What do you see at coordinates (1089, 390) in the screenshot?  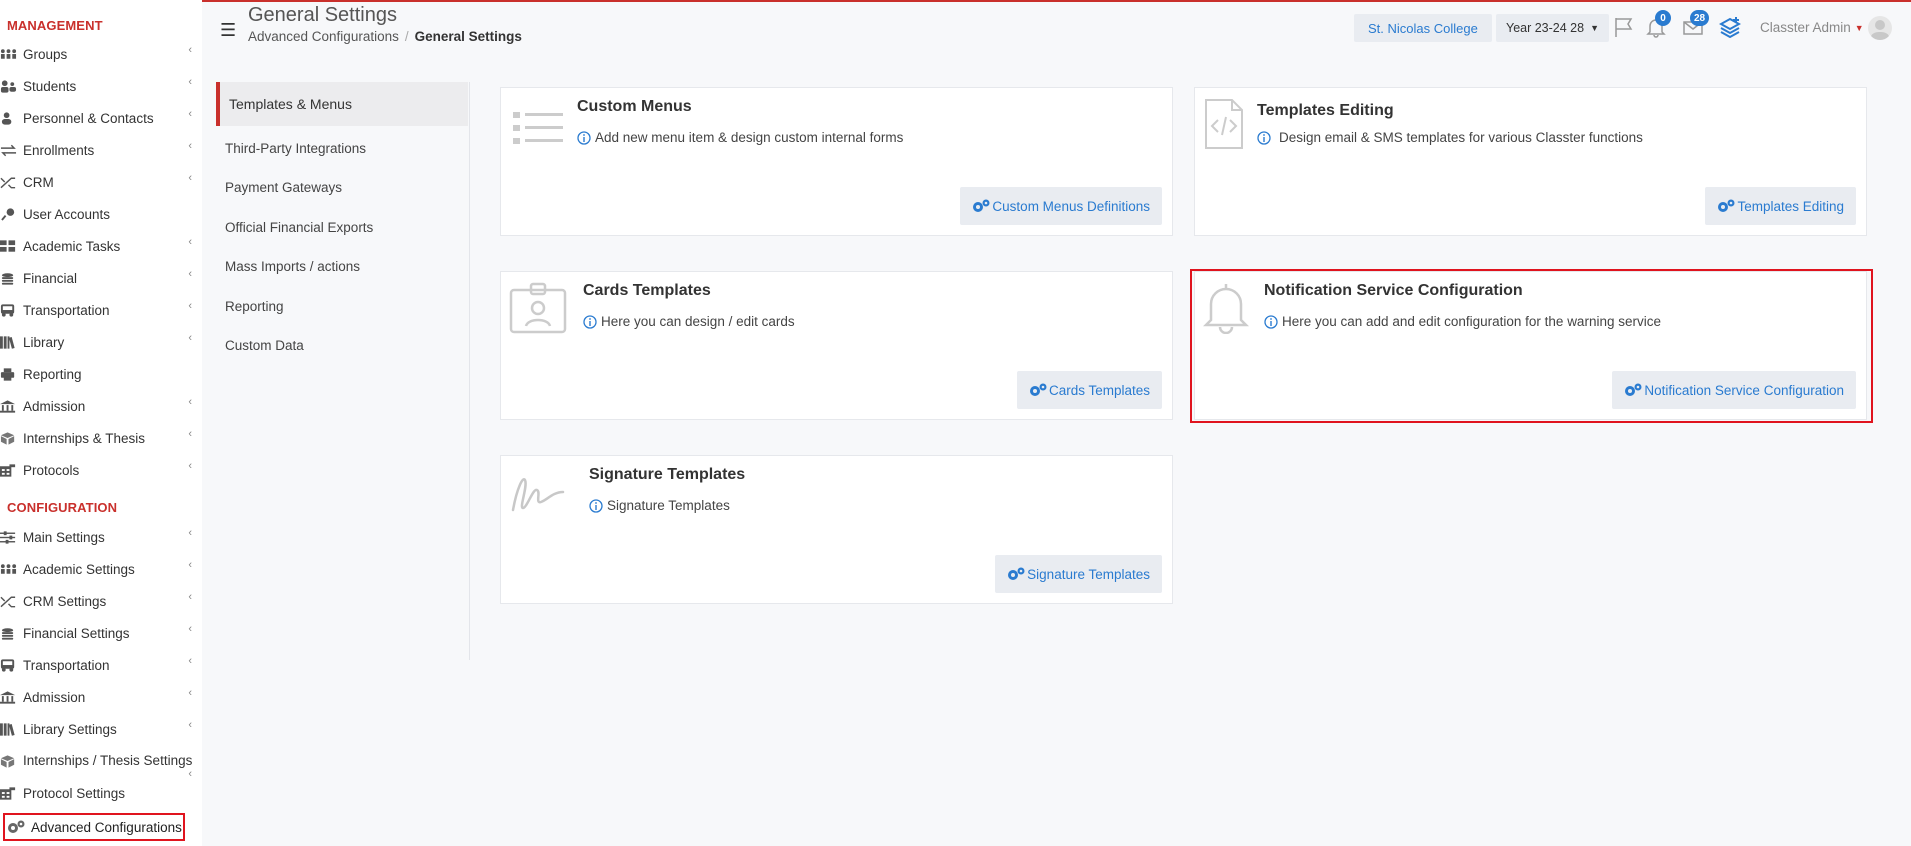 I see `cards-templates-button: Cards Templates` at bounding box center [1089, 390].